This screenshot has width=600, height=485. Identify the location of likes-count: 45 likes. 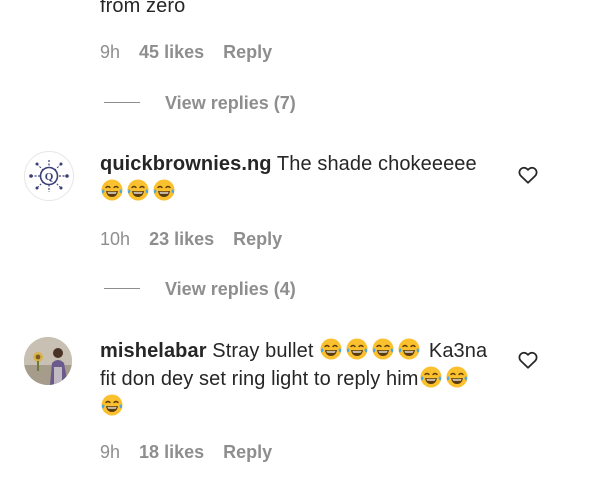
(171, 52).